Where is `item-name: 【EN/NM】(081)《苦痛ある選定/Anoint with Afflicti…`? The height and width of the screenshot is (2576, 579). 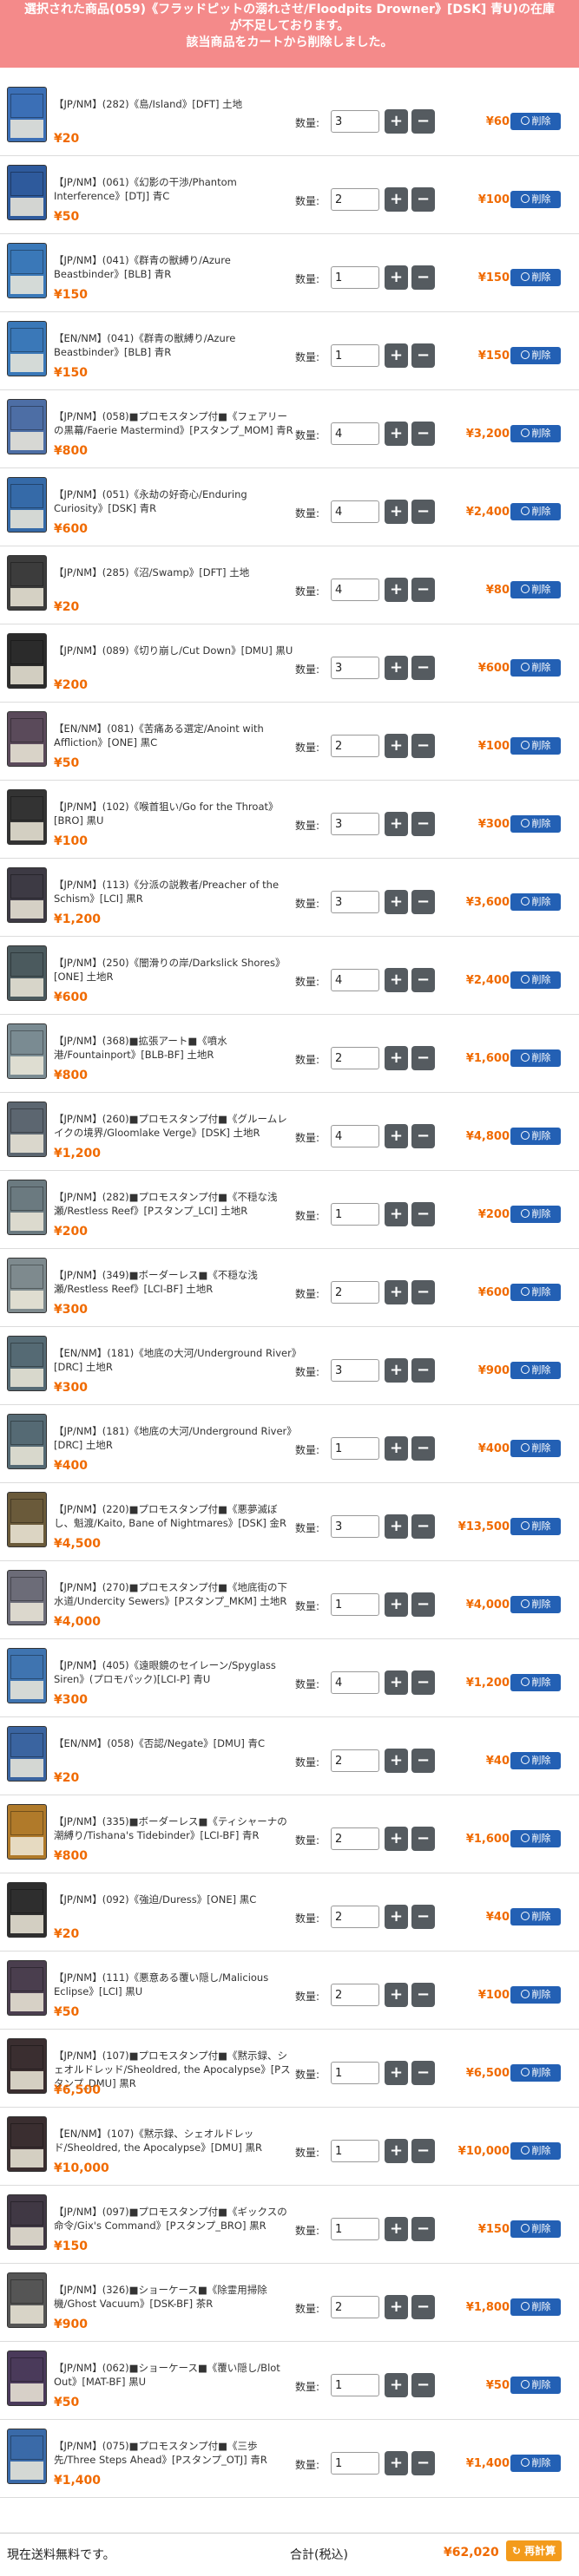 item-name: 【EN/NM】(081)《苦痛ある選定/Anoint with Afflicti… is located at coordinates (175, 735).